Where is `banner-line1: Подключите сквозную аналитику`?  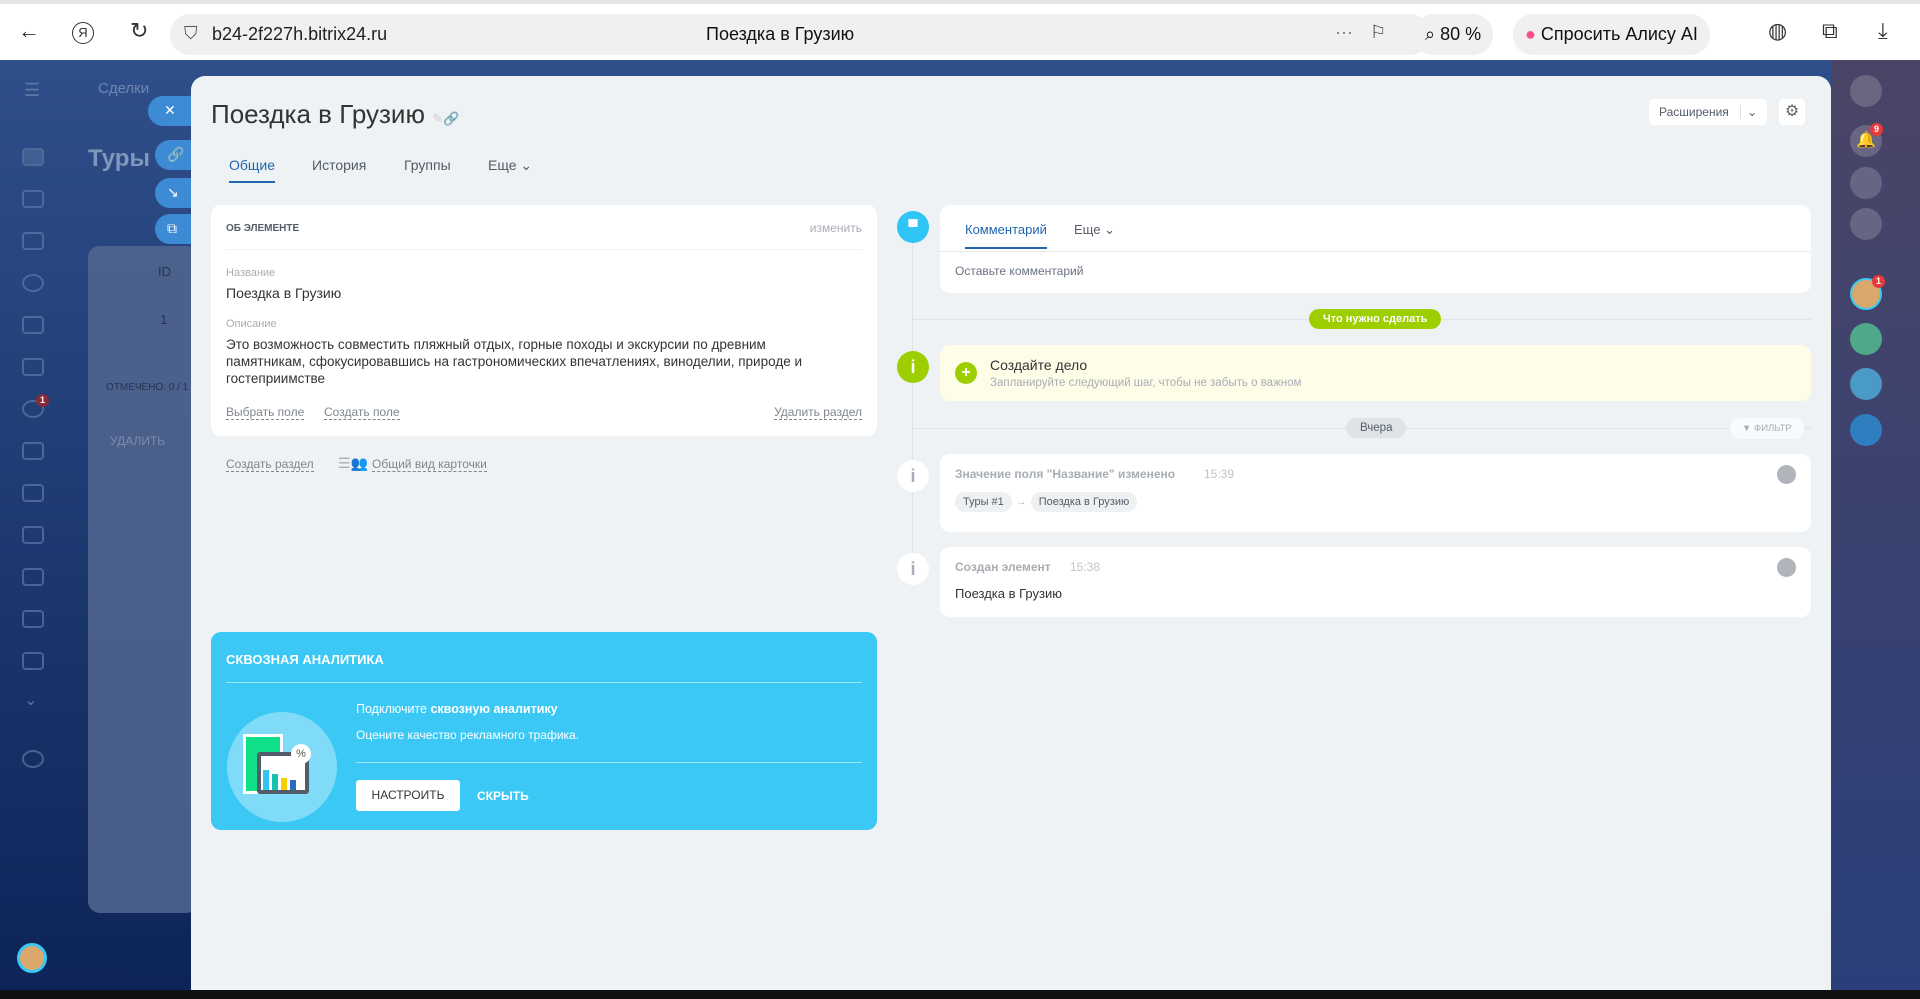 banner-line1: Подключите сквозную аналитику is located at coordinates (457, 709).